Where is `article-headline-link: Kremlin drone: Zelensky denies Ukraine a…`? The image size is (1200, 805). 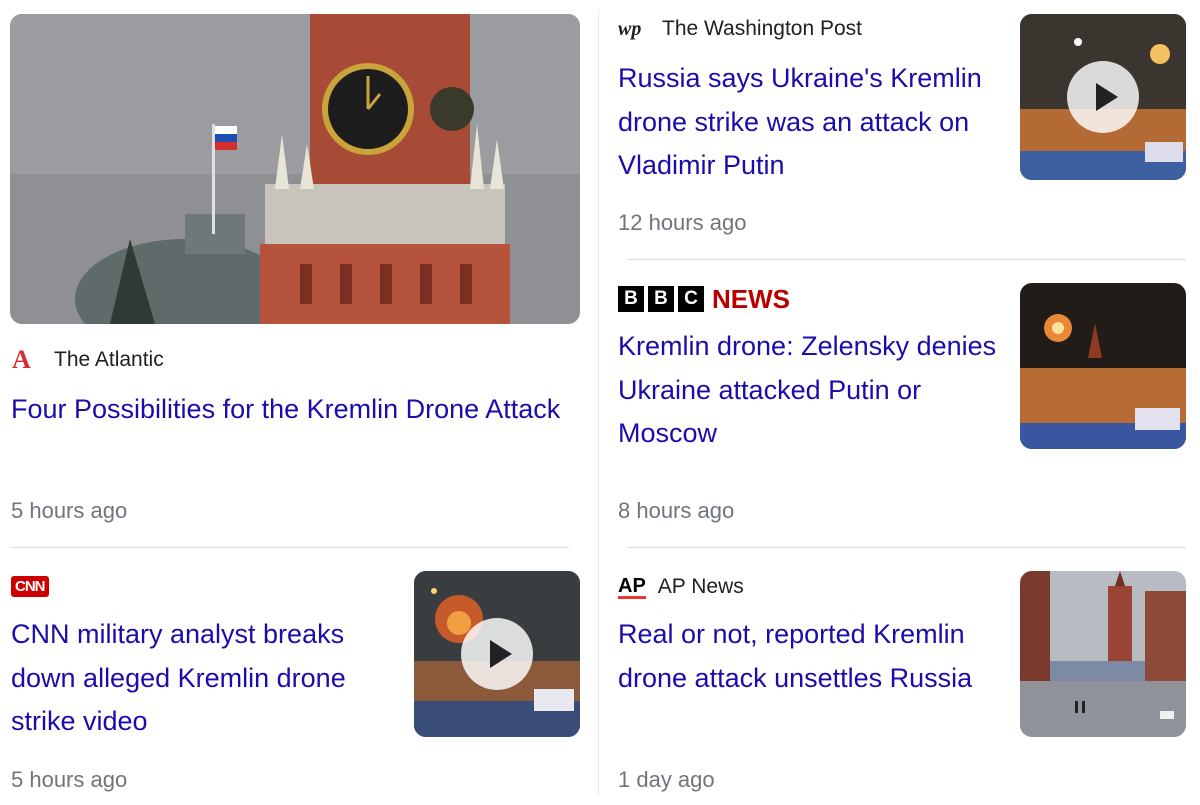
article-headline-link: Kremlin drone: Zelensky denies Ukraine a… is located at coordinates (808, 390).